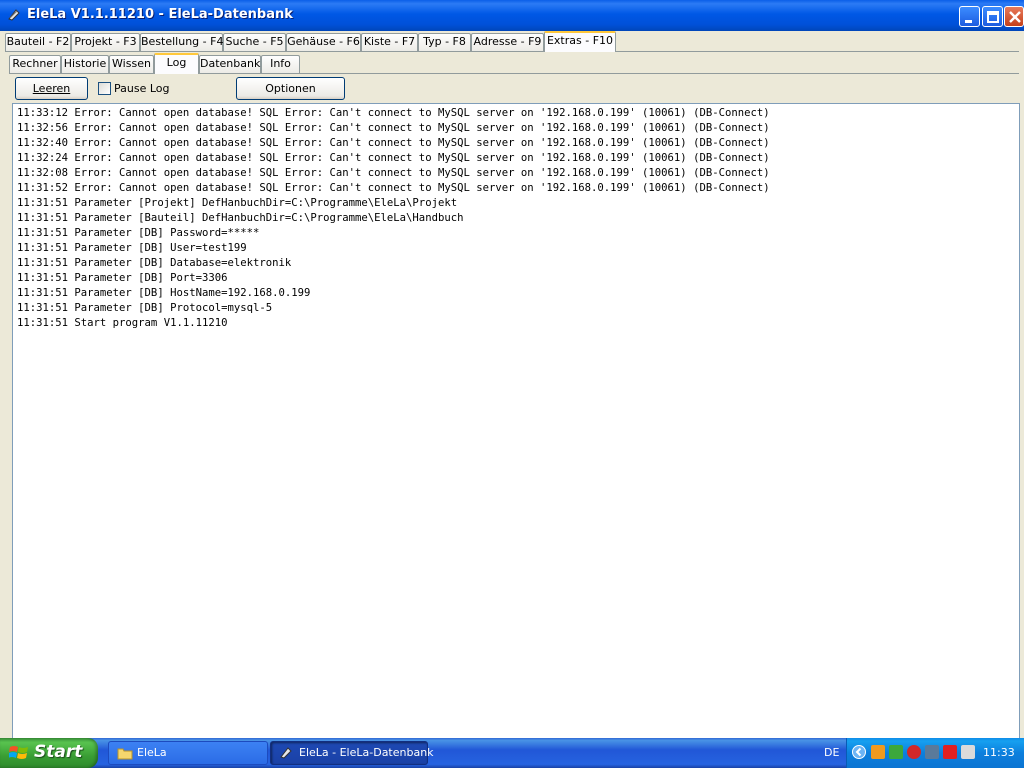 This screenshot has height=768, width=1024. I want to click on title-bar: EleLa V1.1.11210 - EleLa-Datenbank, so click(512, 15).